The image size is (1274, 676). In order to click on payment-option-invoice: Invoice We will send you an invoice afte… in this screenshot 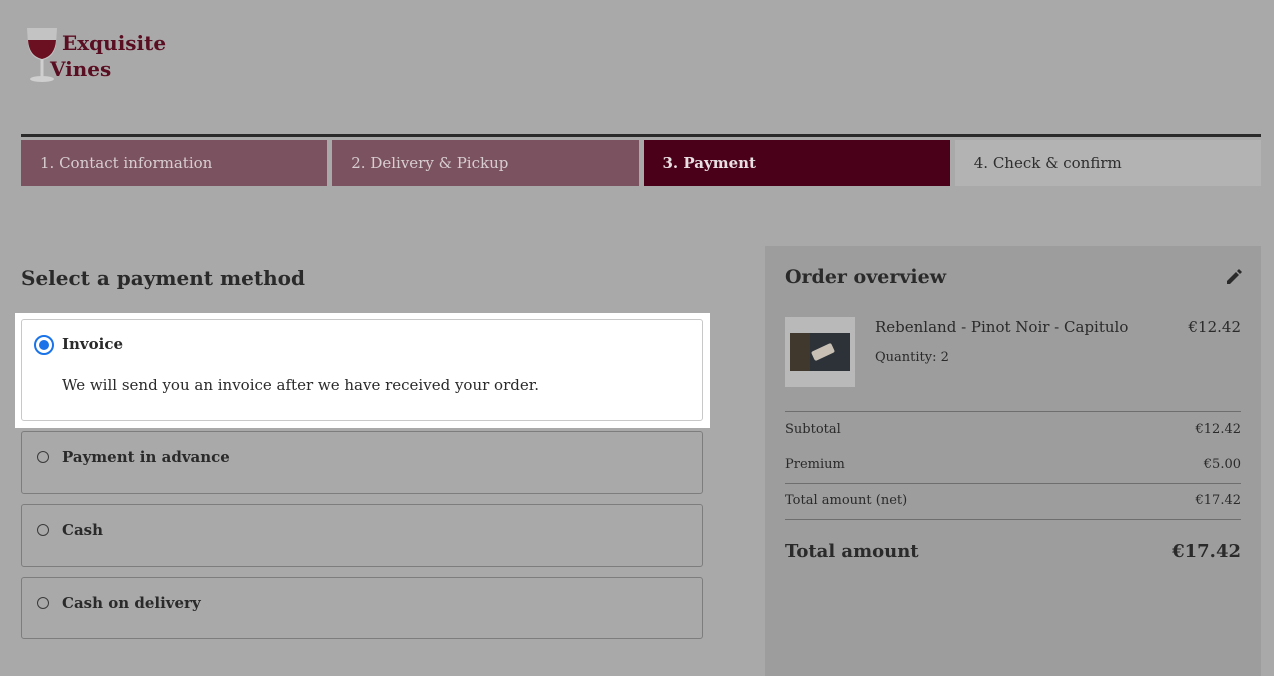, I will do `click(362, 370)`.